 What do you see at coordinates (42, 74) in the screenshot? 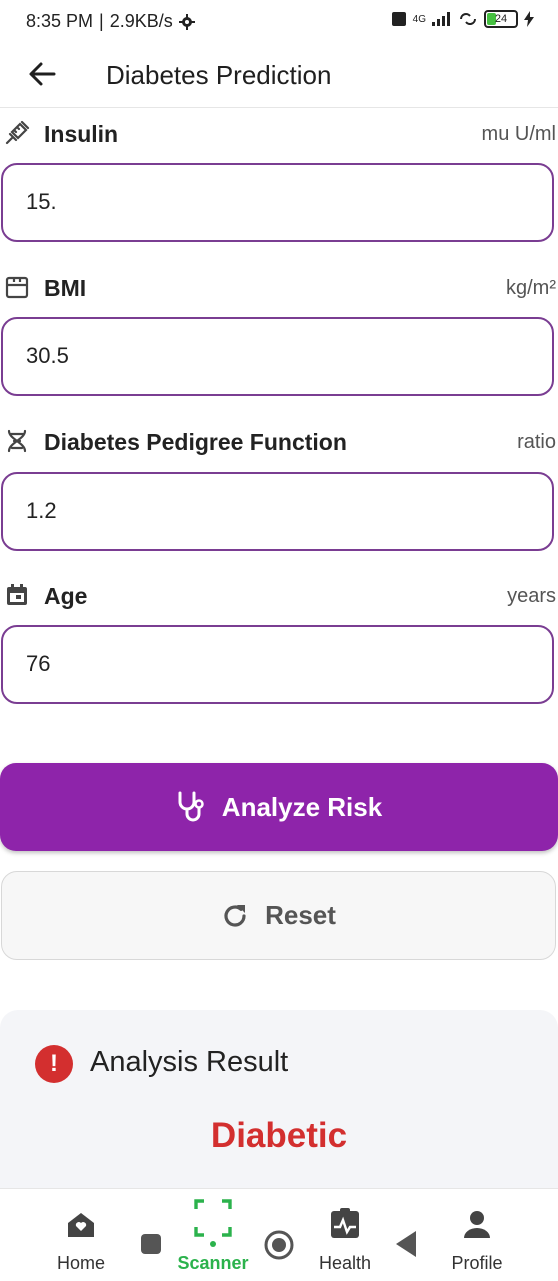
I see `back-arrow-icon` at bounding box center [42, 74].